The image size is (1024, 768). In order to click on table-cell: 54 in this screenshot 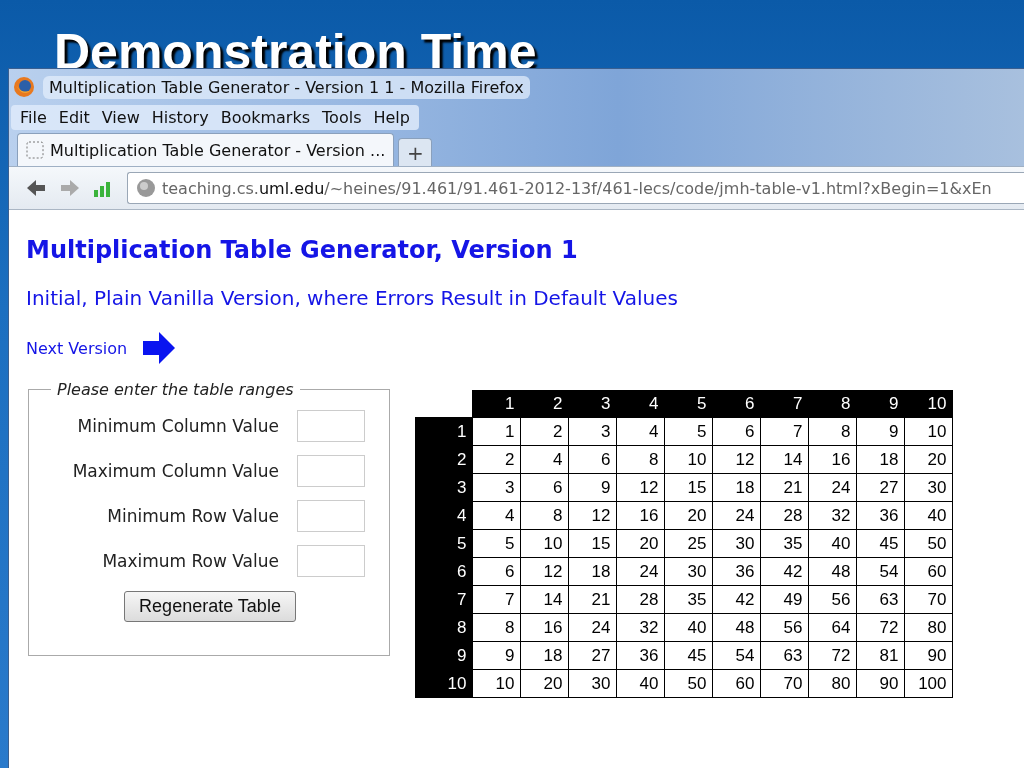, I will do `click(736, 655)`.